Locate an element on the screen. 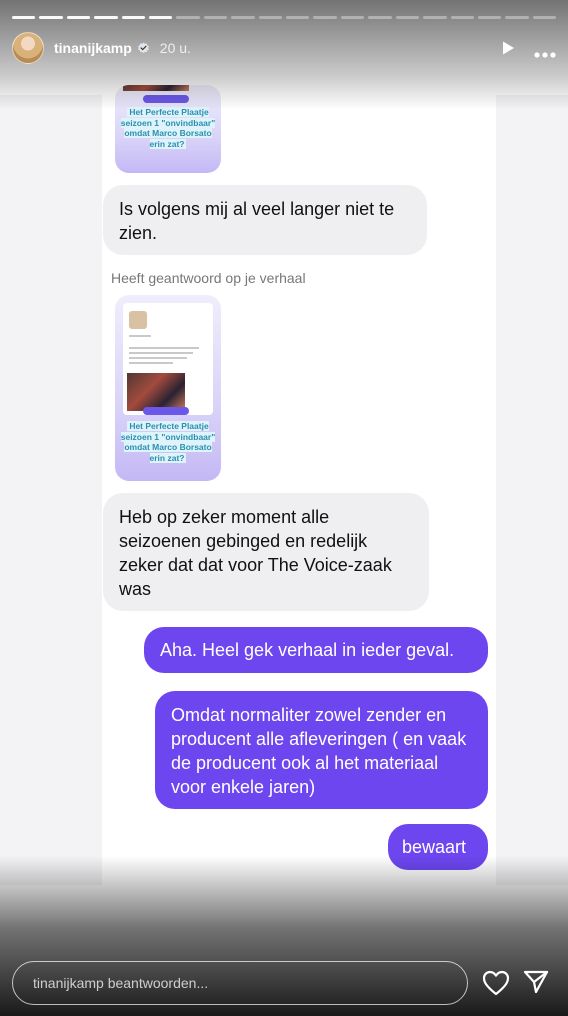 Image resolution: width=568 pixels, height=1016 pixels. heart-icon is located at coordinates (496, 983).